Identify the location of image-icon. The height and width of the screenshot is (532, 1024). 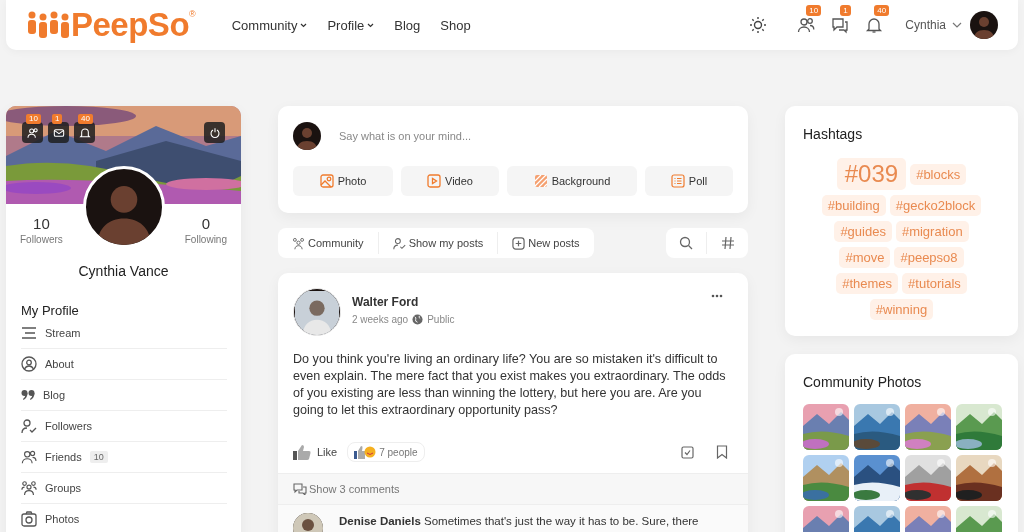
(326, 181).